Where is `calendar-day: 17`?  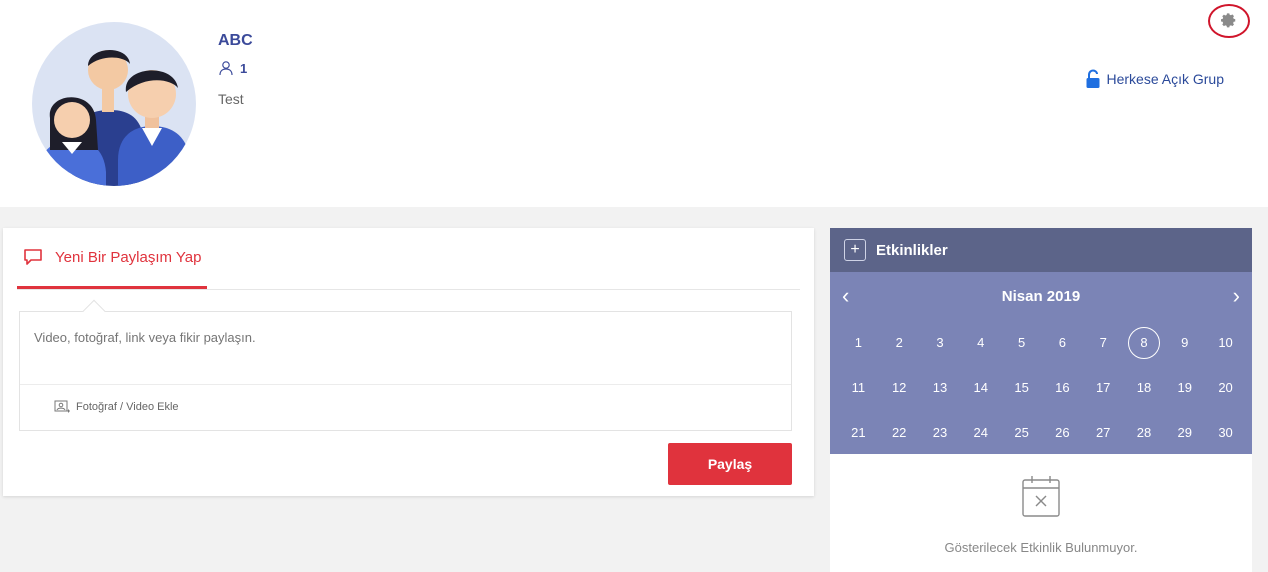
calendar-day: 17 is located at coordinates (1103, 387).